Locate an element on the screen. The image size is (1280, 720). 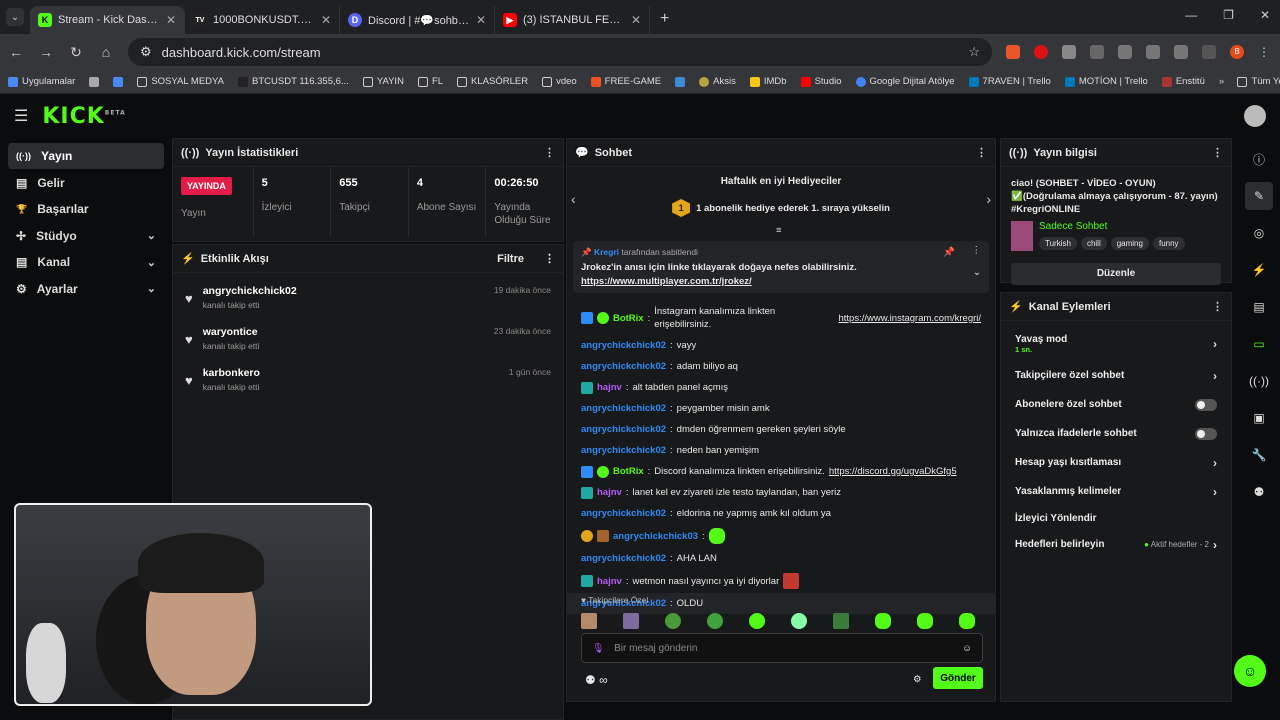
tab-search-button: ⌄ is located at coordinates (15, 17).